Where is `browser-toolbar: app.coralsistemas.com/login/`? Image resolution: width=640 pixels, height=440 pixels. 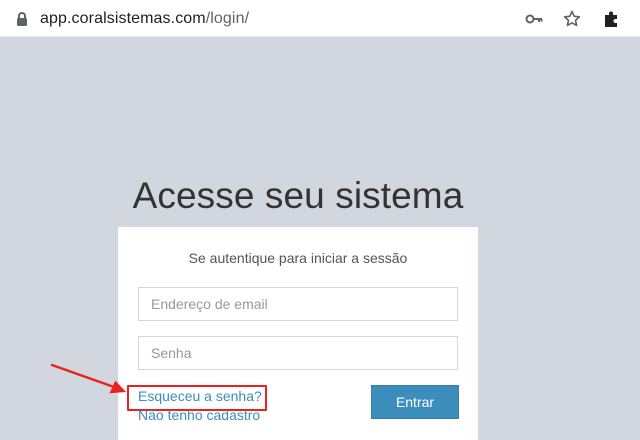
browser-toolbar: app.coralsistemas.com/login/ is located at coordinates (320, 18).